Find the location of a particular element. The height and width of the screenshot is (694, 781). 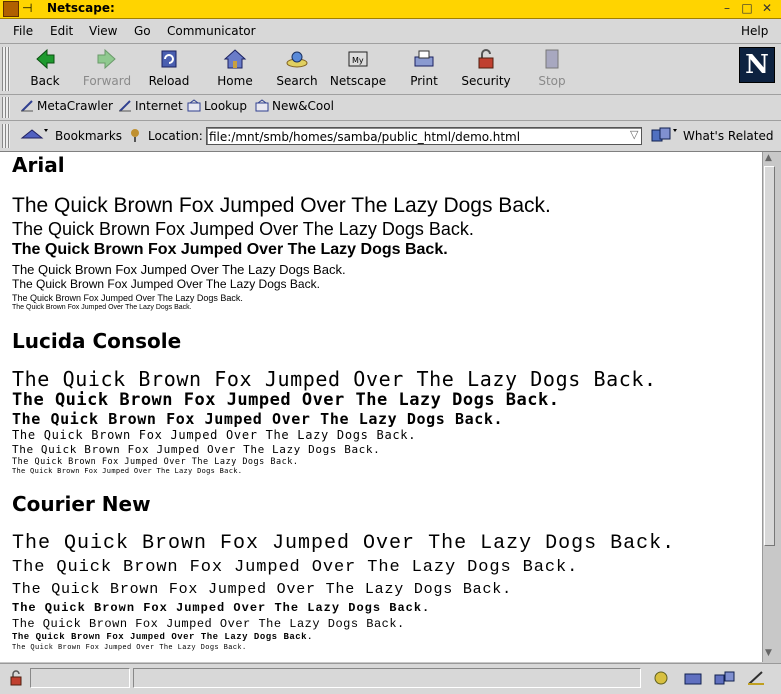

composer-component-icon is located at coordinates (756, 678).